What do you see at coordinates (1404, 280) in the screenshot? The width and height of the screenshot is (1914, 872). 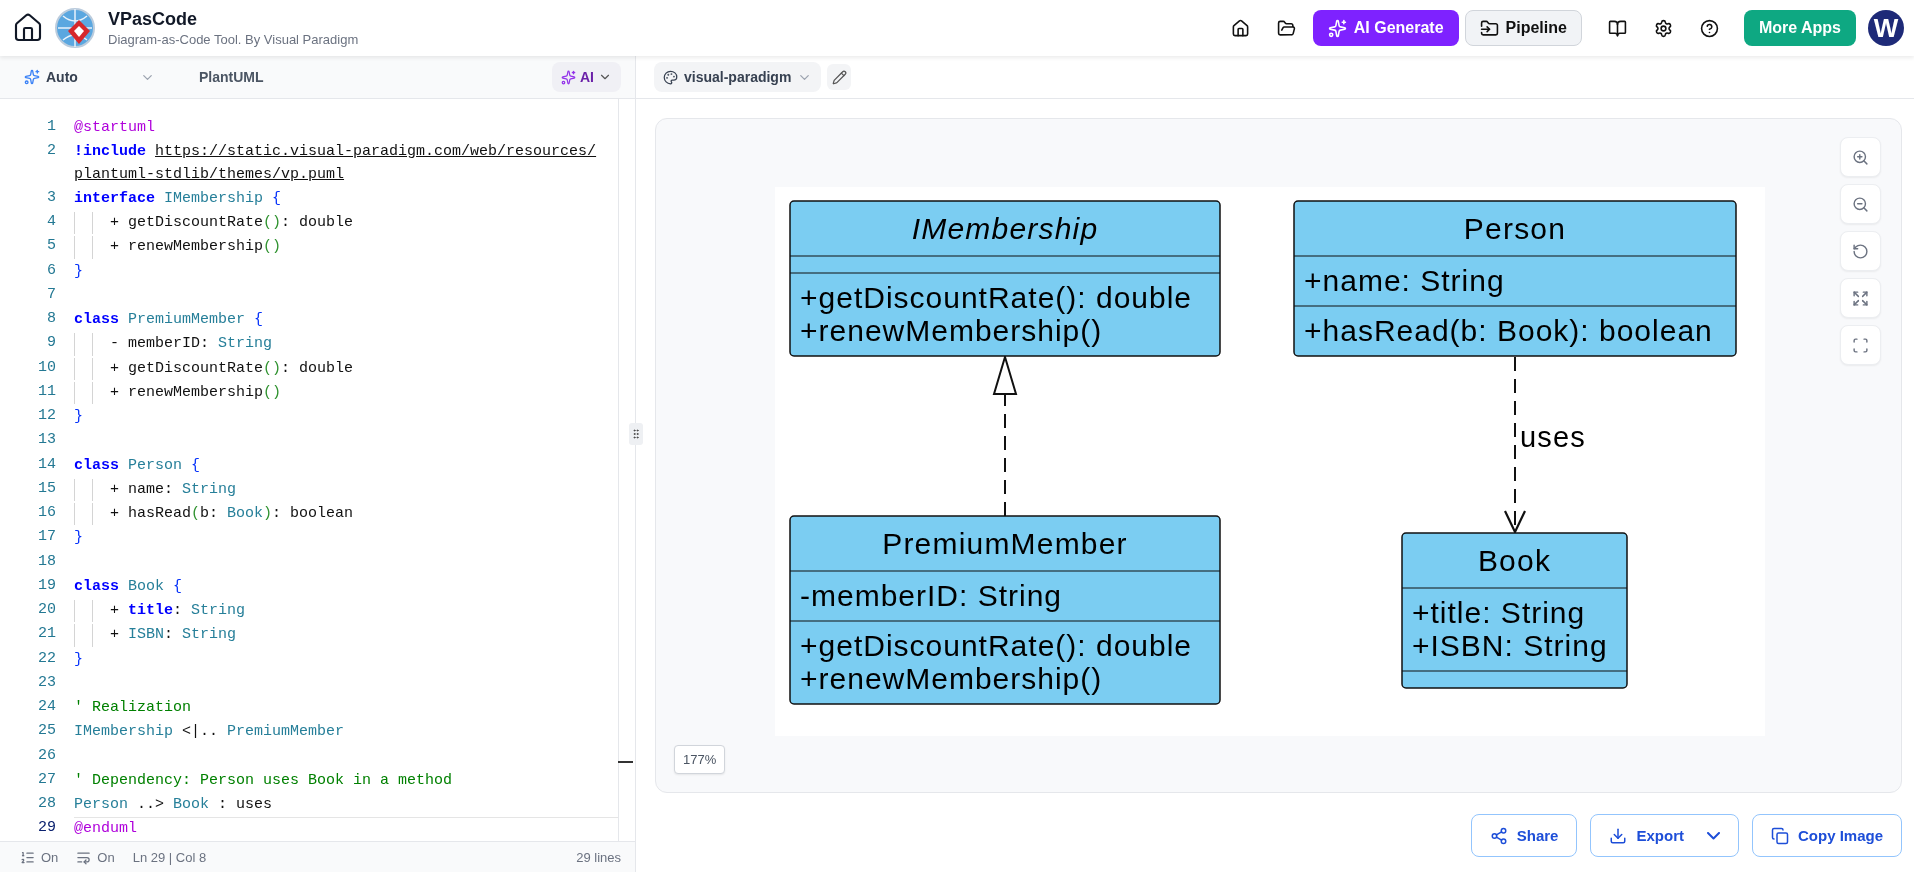 I see `class-attribute: +name: String` at bounding box center [1404, 280].